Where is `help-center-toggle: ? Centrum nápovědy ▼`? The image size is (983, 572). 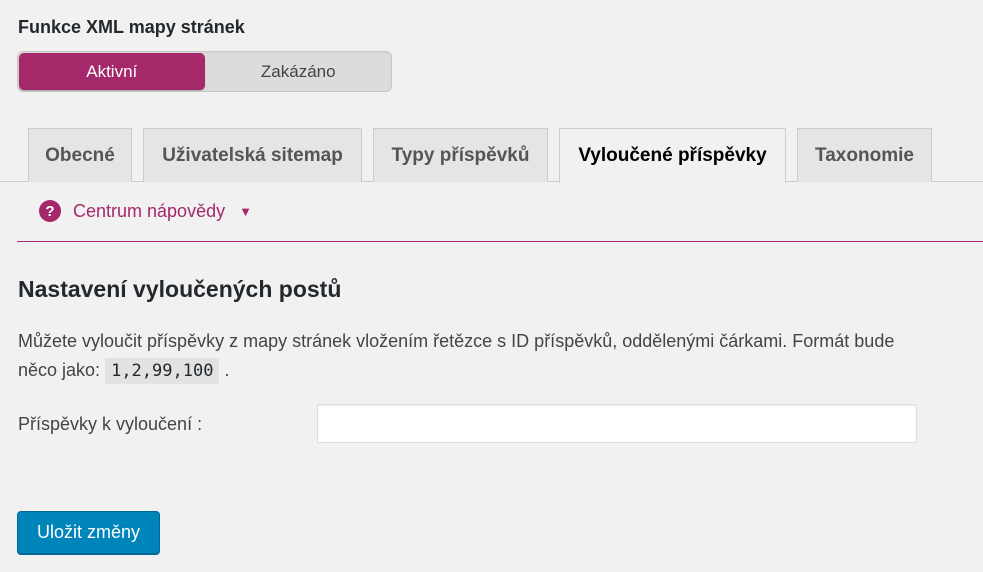 help-center-toggle: ? Centrum nápovědy ▼ is located at coordinates (145, 211).